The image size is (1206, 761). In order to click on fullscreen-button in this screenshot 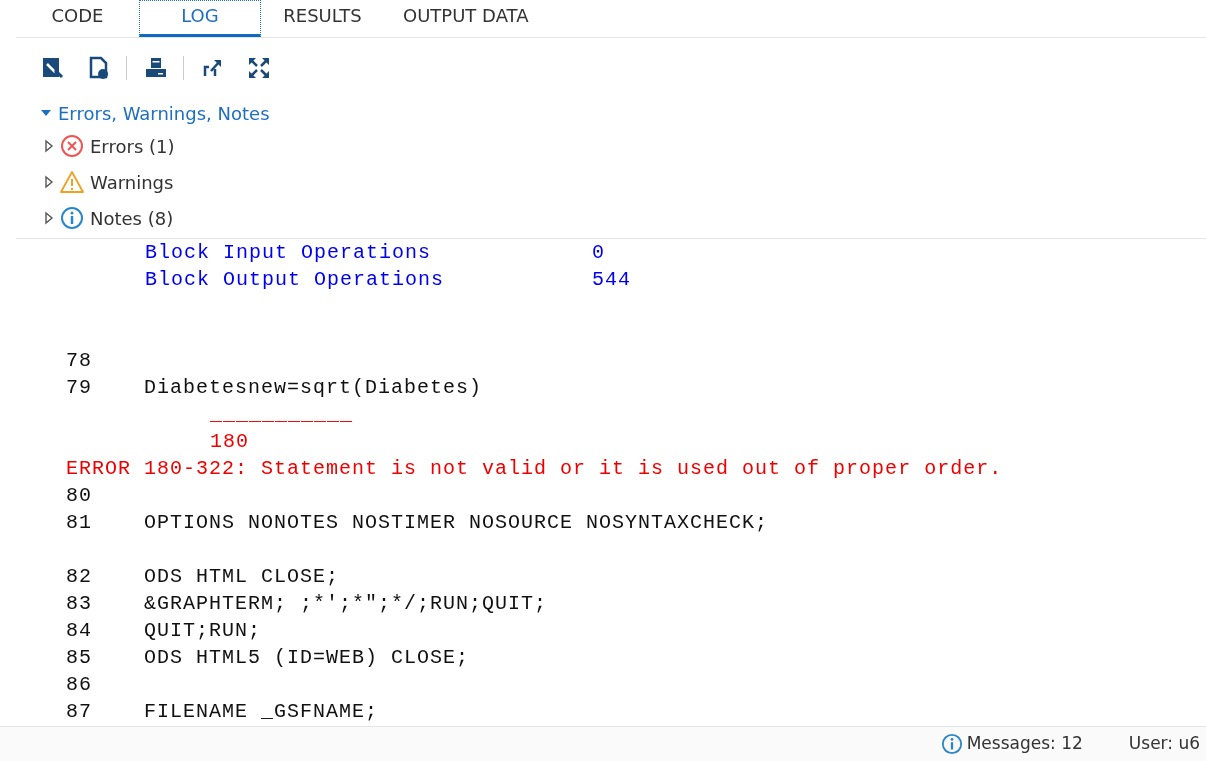, I will do `click(259, 68)`.